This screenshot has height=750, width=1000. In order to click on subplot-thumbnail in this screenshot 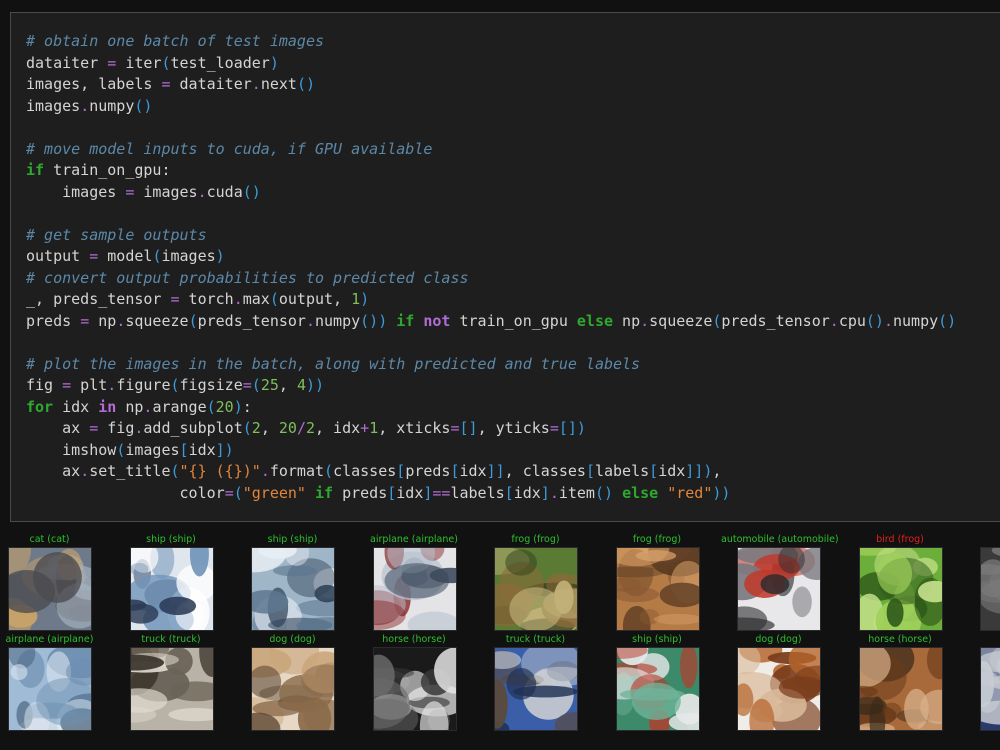, I will do `click(982, 584)`.